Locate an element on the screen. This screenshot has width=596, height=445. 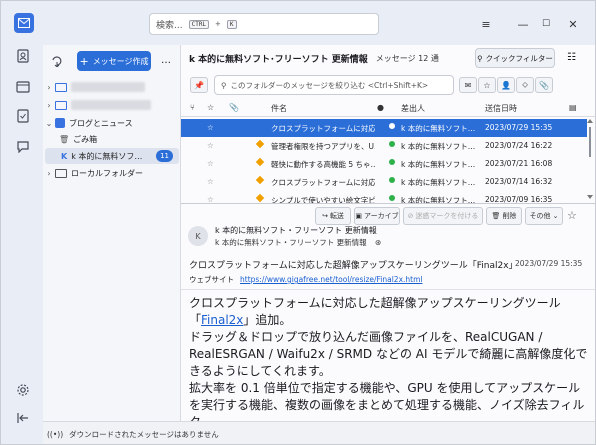
message-date: 2023/07/29 15:35 is located at coordinates (519, 127).